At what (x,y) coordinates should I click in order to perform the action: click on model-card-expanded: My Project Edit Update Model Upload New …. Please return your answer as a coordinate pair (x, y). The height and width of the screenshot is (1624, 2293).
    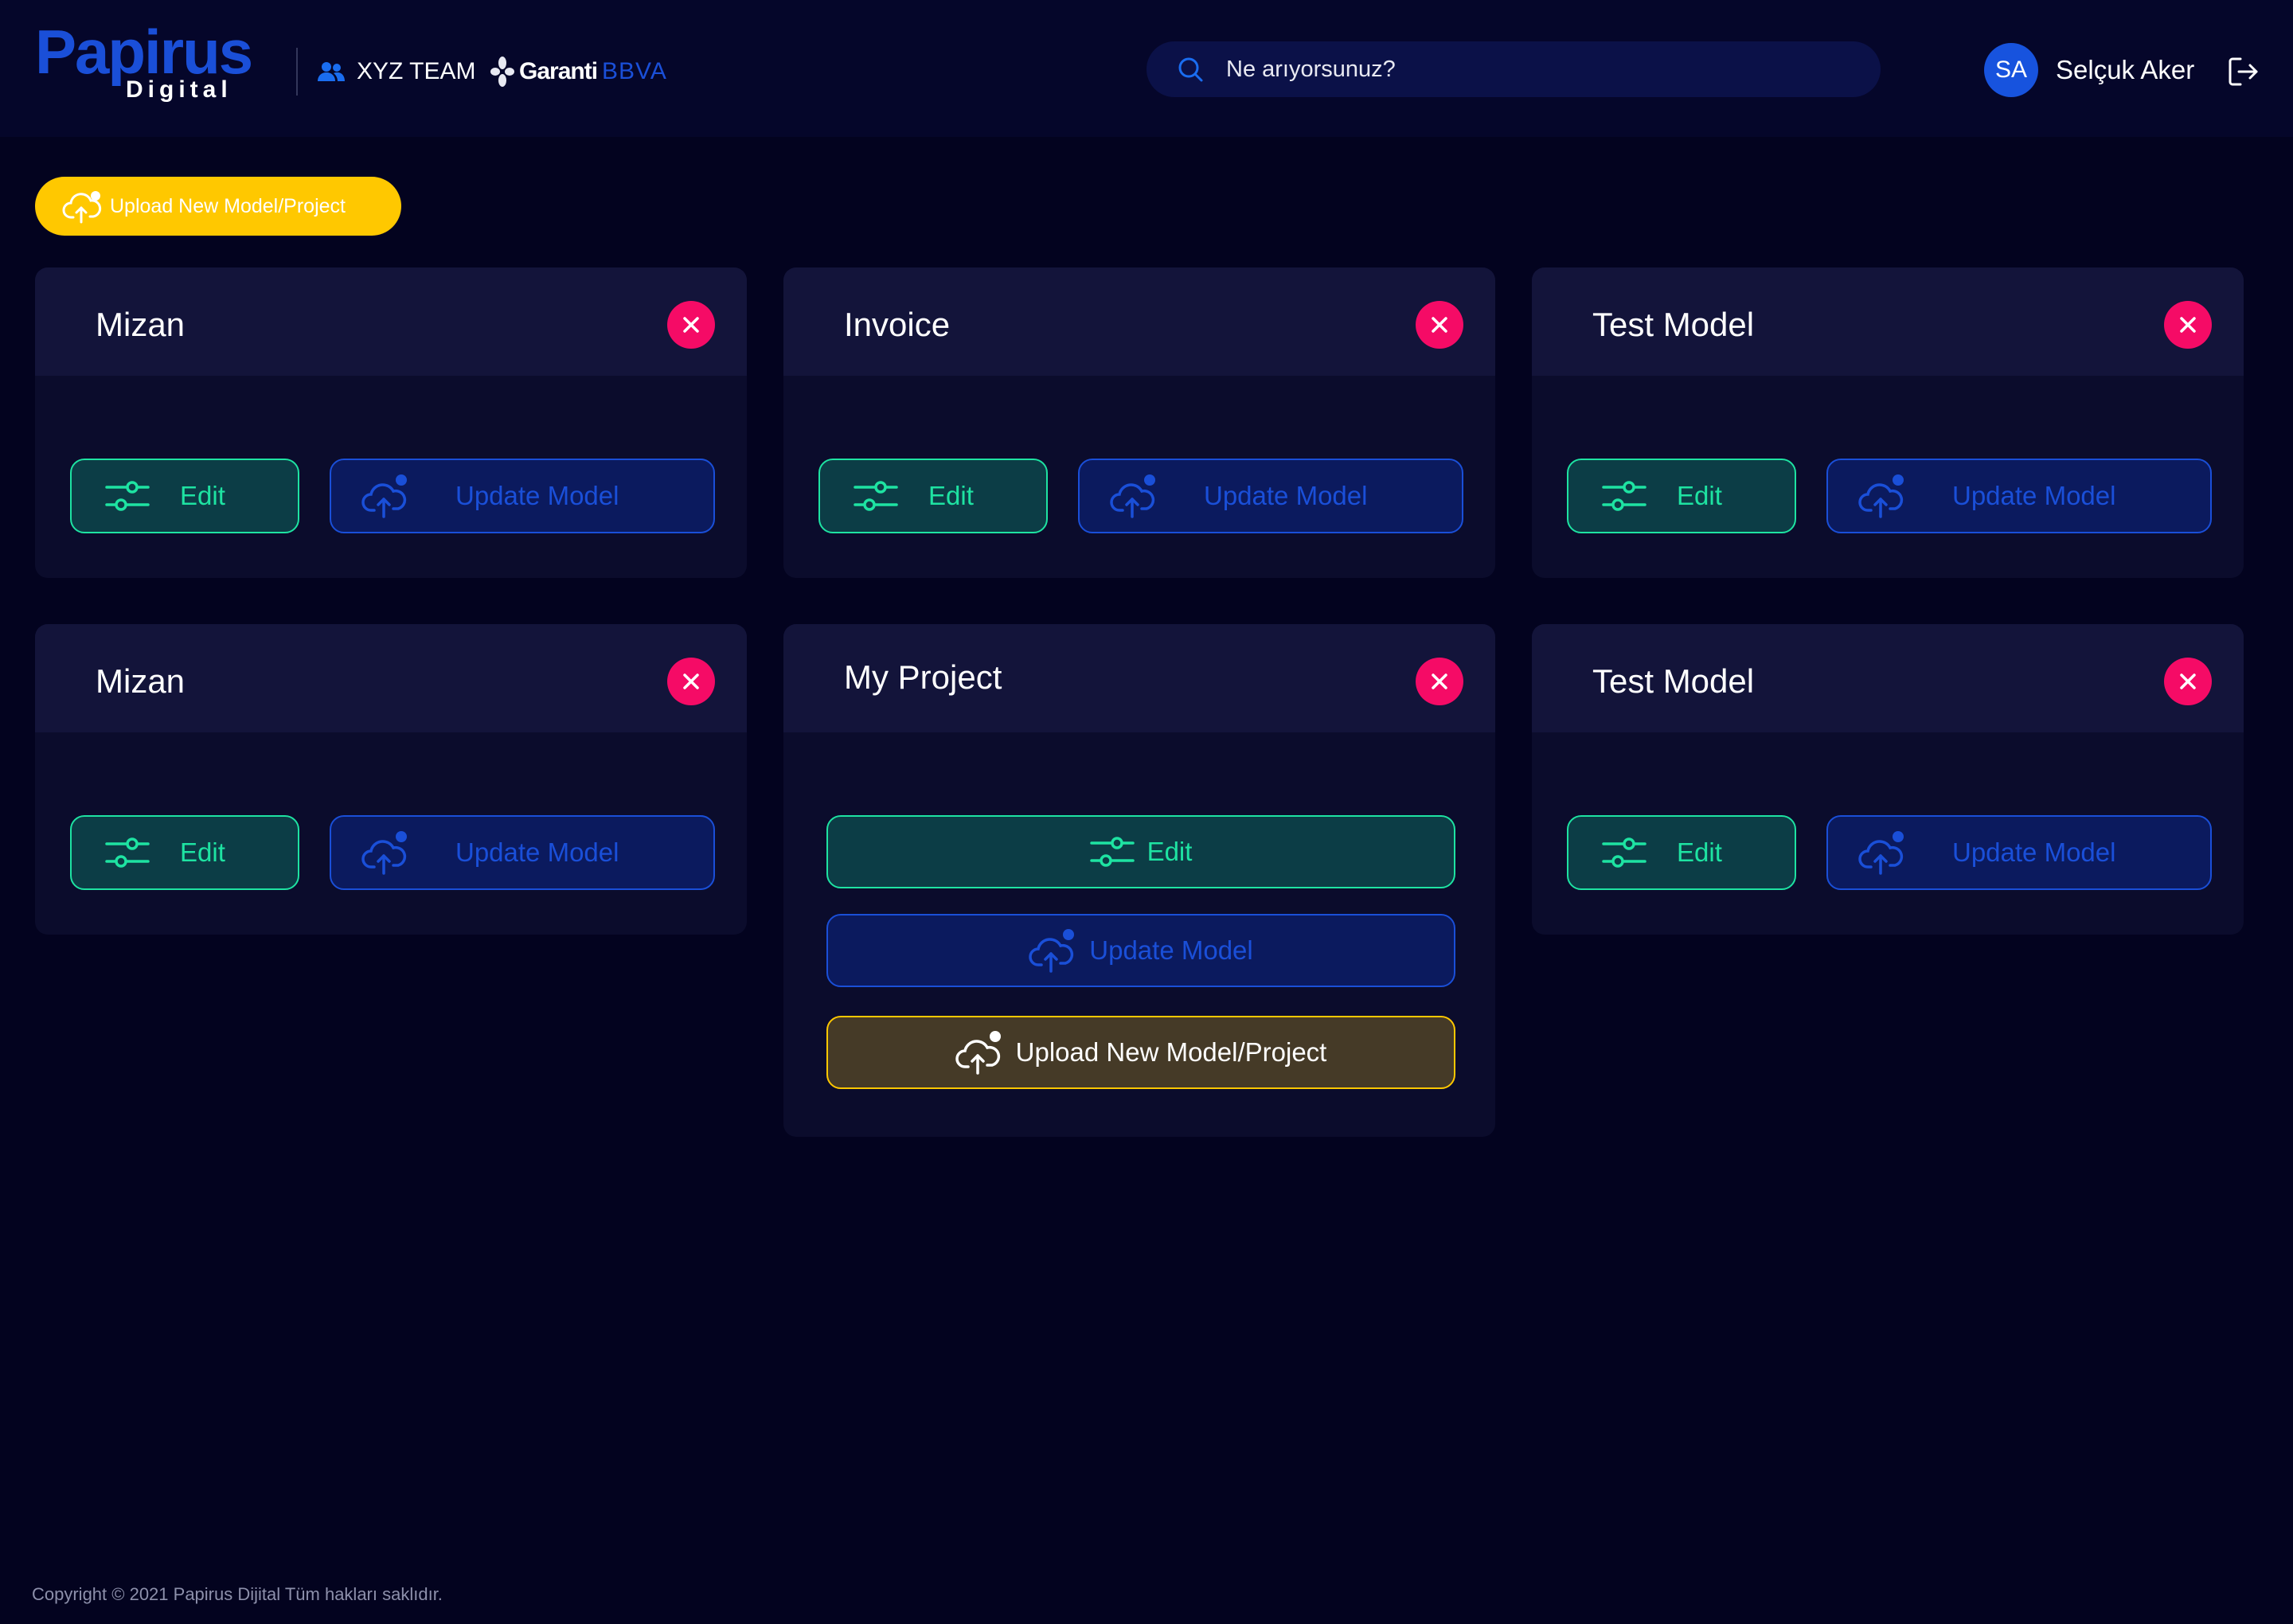
    Looking at the image, I should click on (1139, 880).